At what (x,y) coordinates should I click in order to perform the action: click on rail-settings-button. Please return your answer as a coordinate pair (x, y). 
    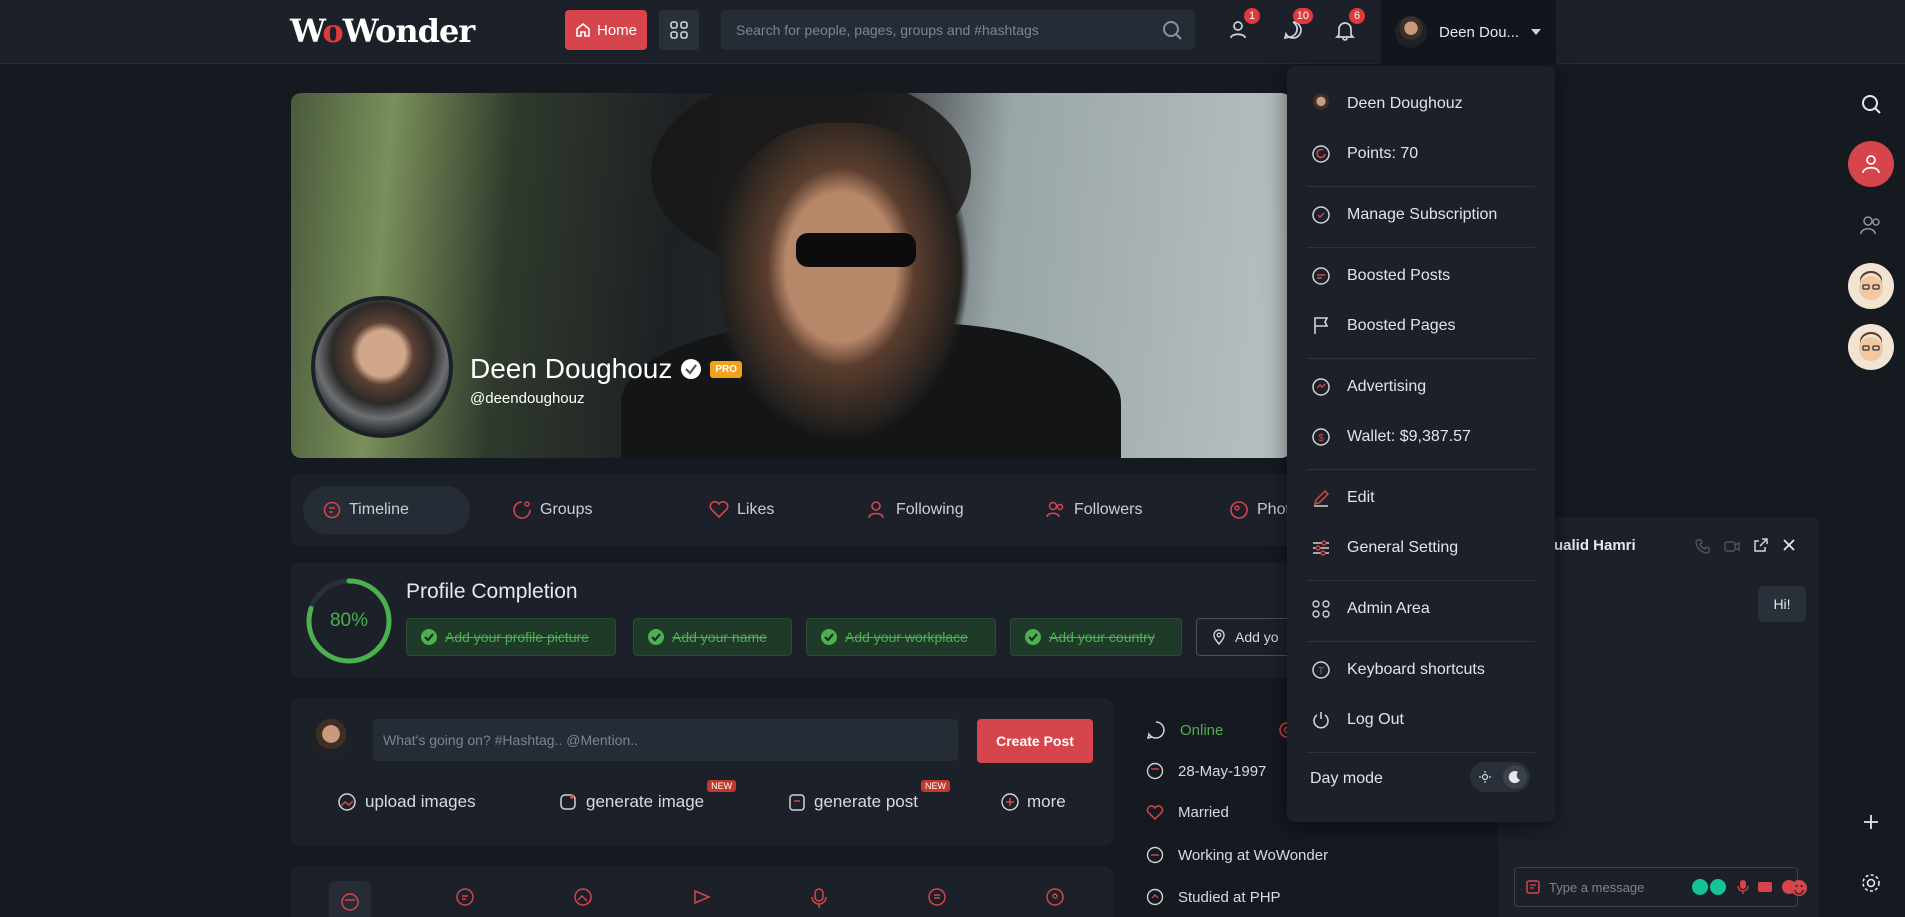
    Looking at the image, I should click on (1871, 883).